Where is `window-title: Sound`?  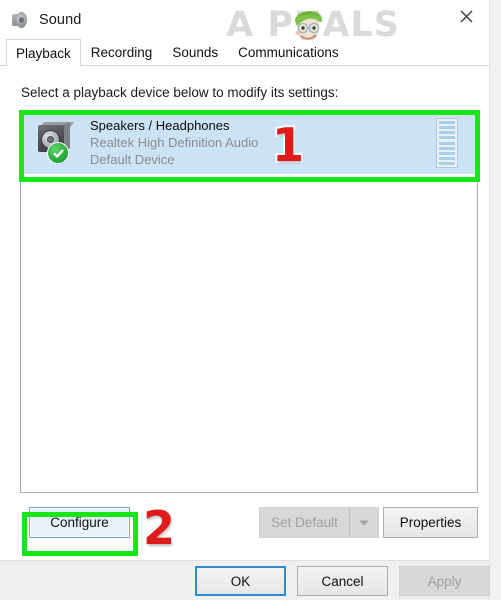
window-title: Sound is located at coordinates (60, 20).